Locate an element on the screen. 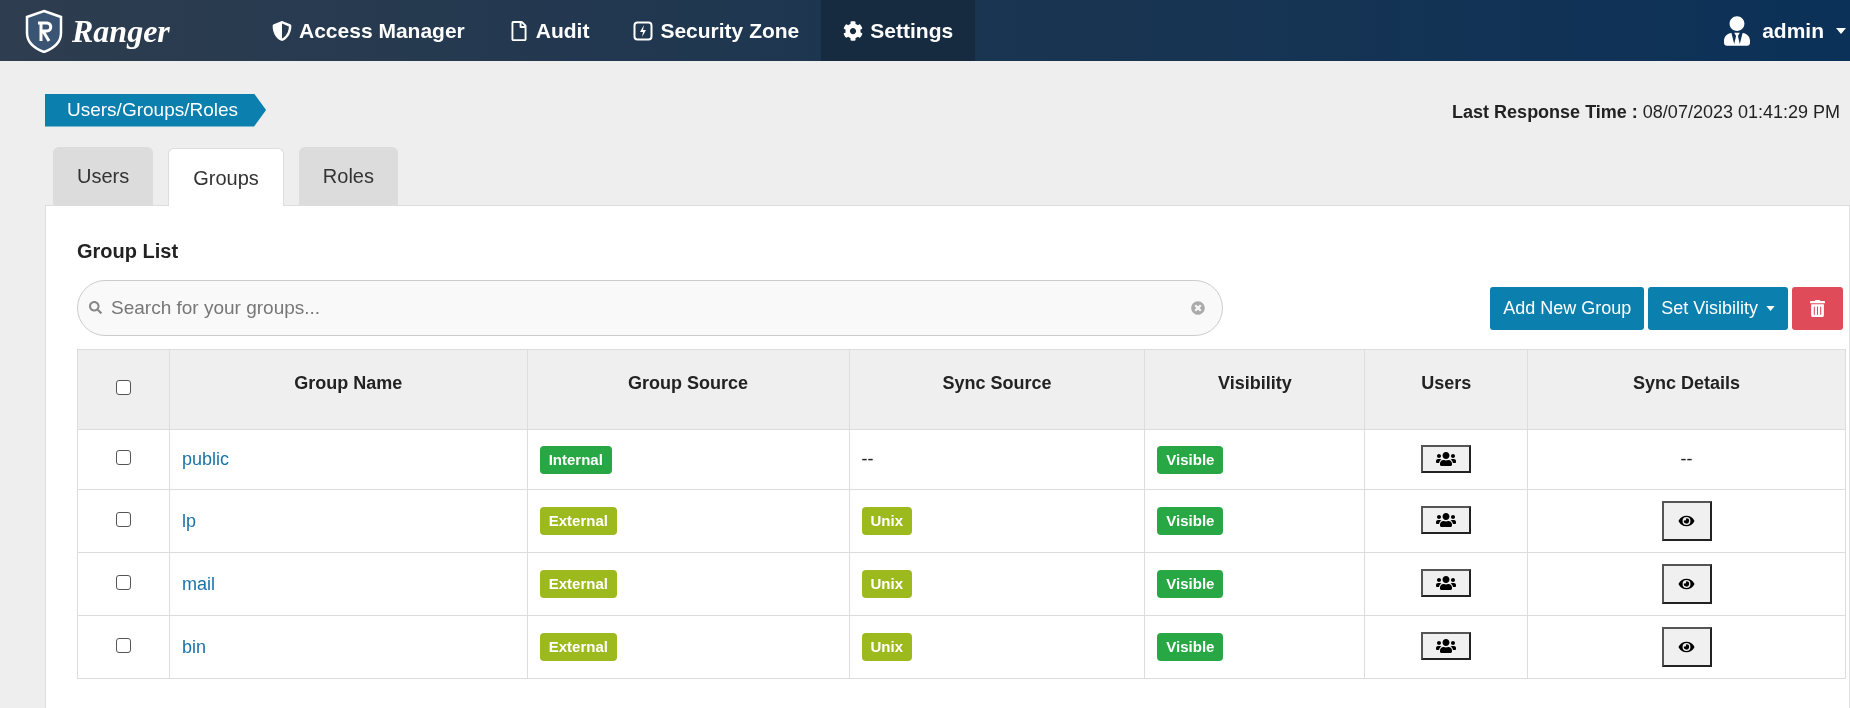 Image resolution: width=1850 pixels, height=708 pixels. column-header: Group Name is located at coordinates (348, 389).